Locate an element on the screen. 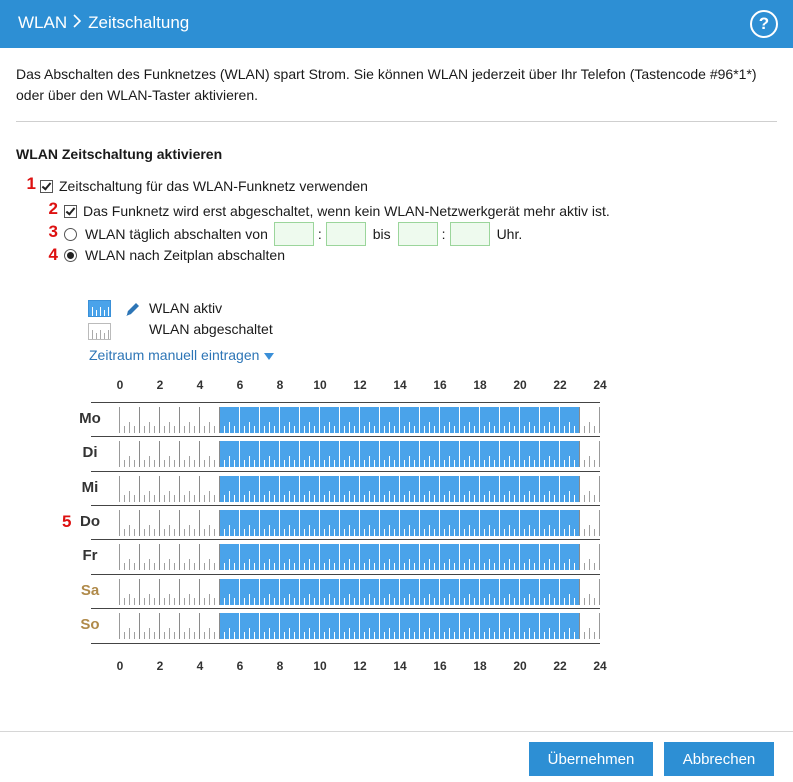 The height and width of the screenshot is (782, 793). to-hour-input is located at coordinates (417, 234).